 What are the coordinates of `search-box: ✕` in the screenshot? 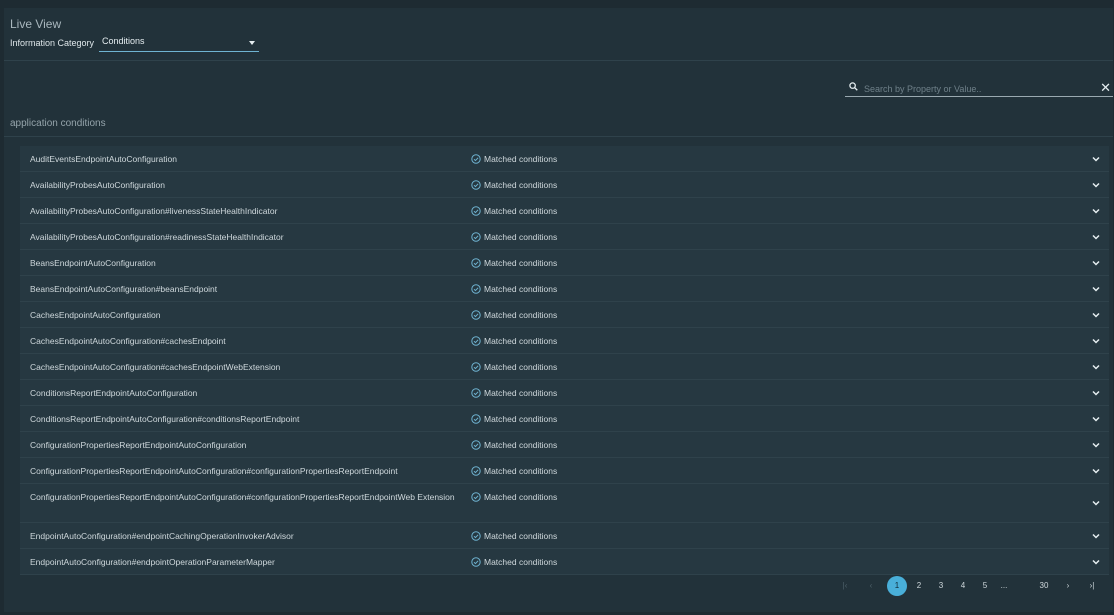 It's located at (979, 88).